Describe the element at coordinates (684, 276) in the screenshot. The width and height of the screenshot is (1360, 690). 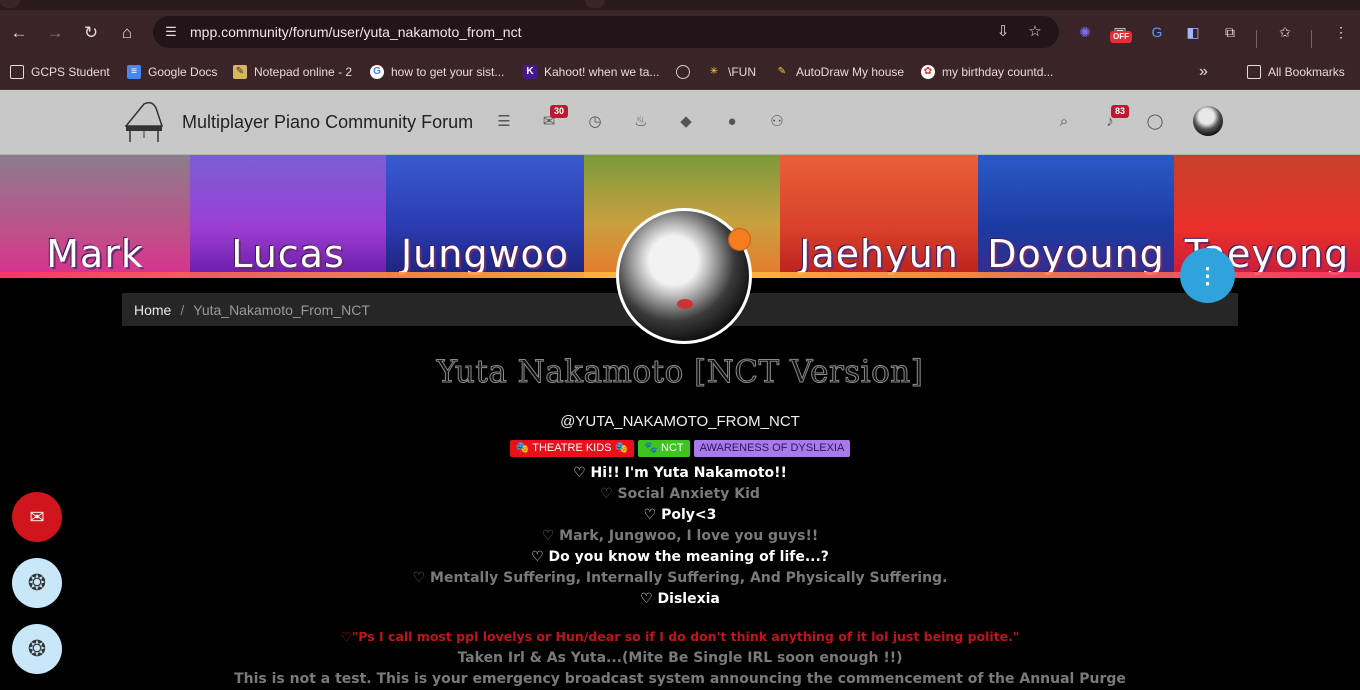
I see `profile-avatar` at that location.